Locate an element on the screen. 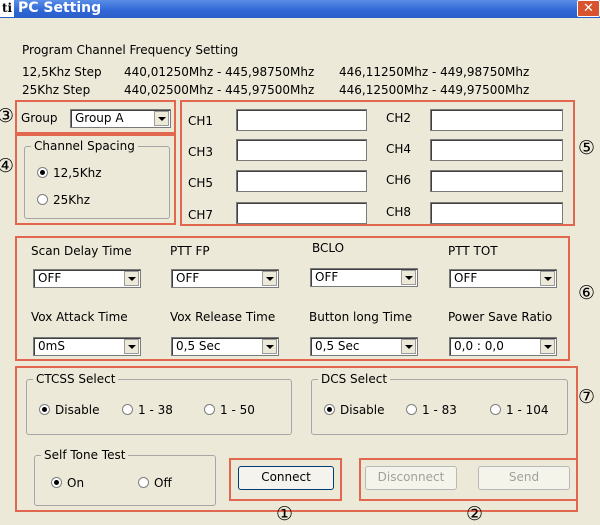  spacing-12-5-label: 12,5Khz is located at coordinates (77, 173).